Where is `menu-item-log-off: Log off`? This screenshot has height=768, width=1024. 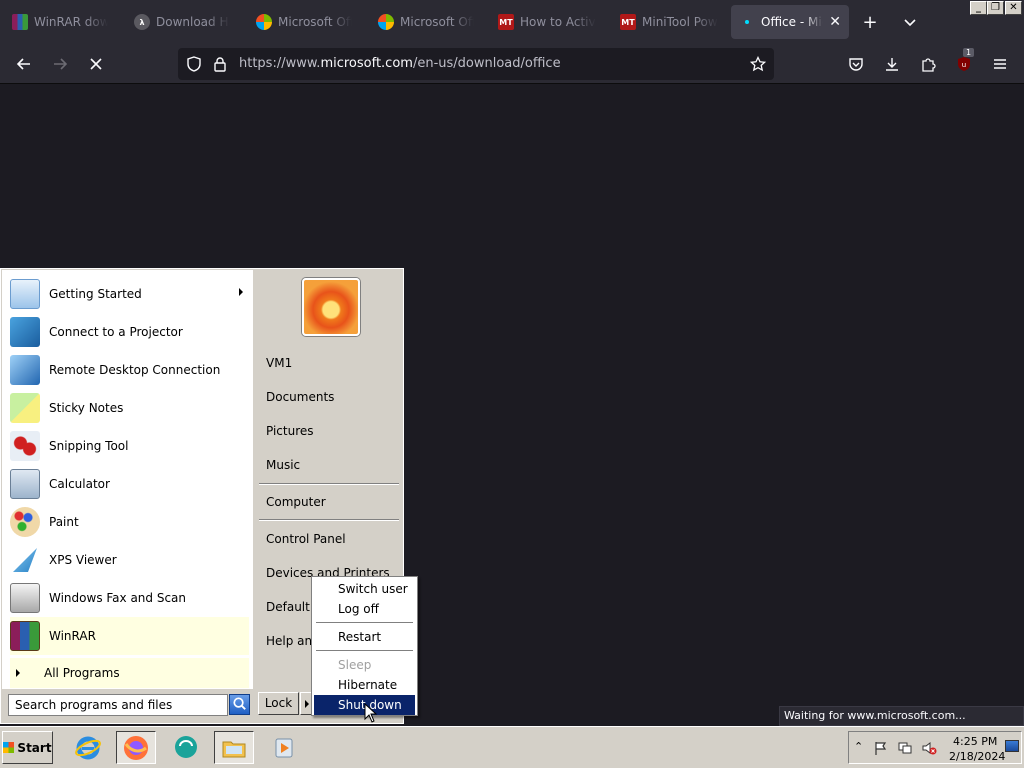 menu-item-log-off: Log off is located at coordinates (364, 609).